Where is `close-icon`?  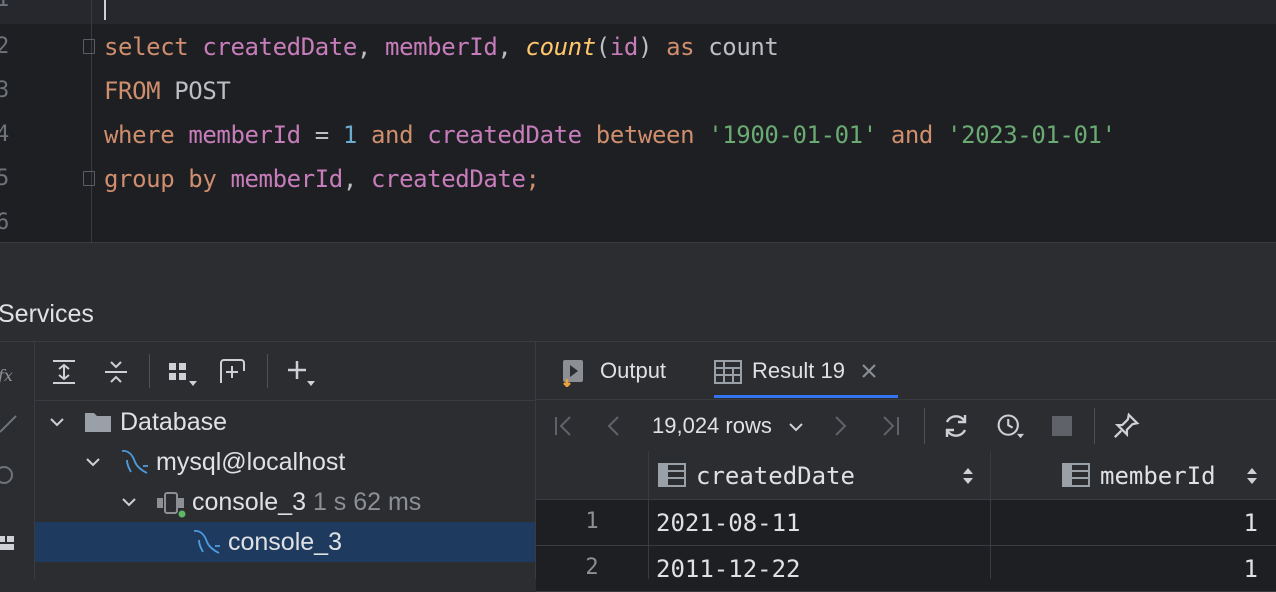
close-icon is located at coordinates (869, 373).